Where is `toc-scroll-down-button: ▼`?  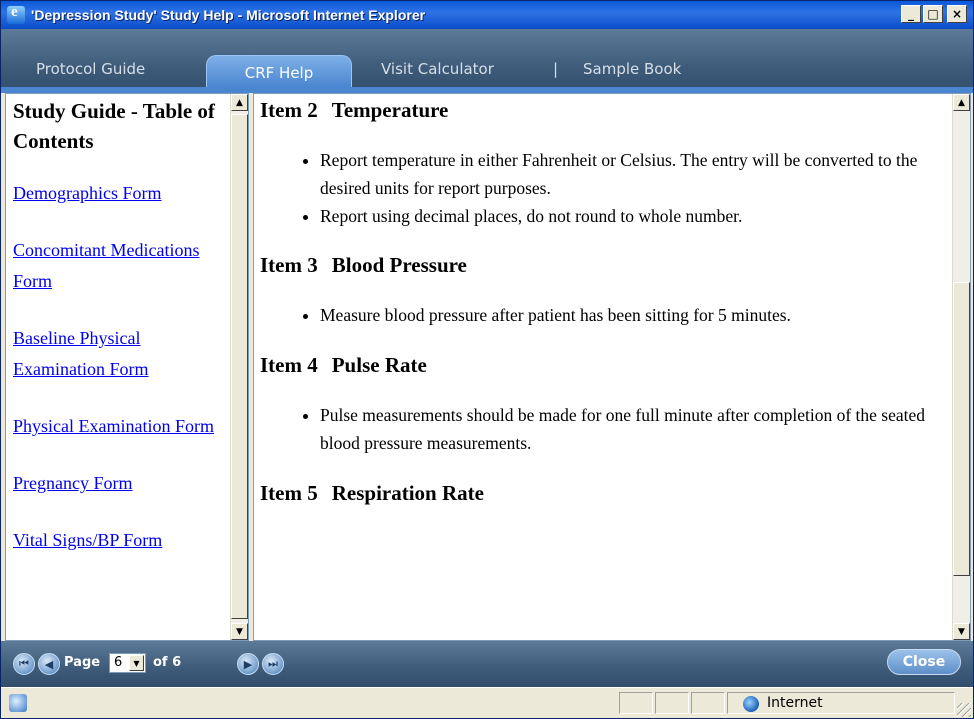 toc-scroll-down-button: ▼ is located at coordinates (239, 631).